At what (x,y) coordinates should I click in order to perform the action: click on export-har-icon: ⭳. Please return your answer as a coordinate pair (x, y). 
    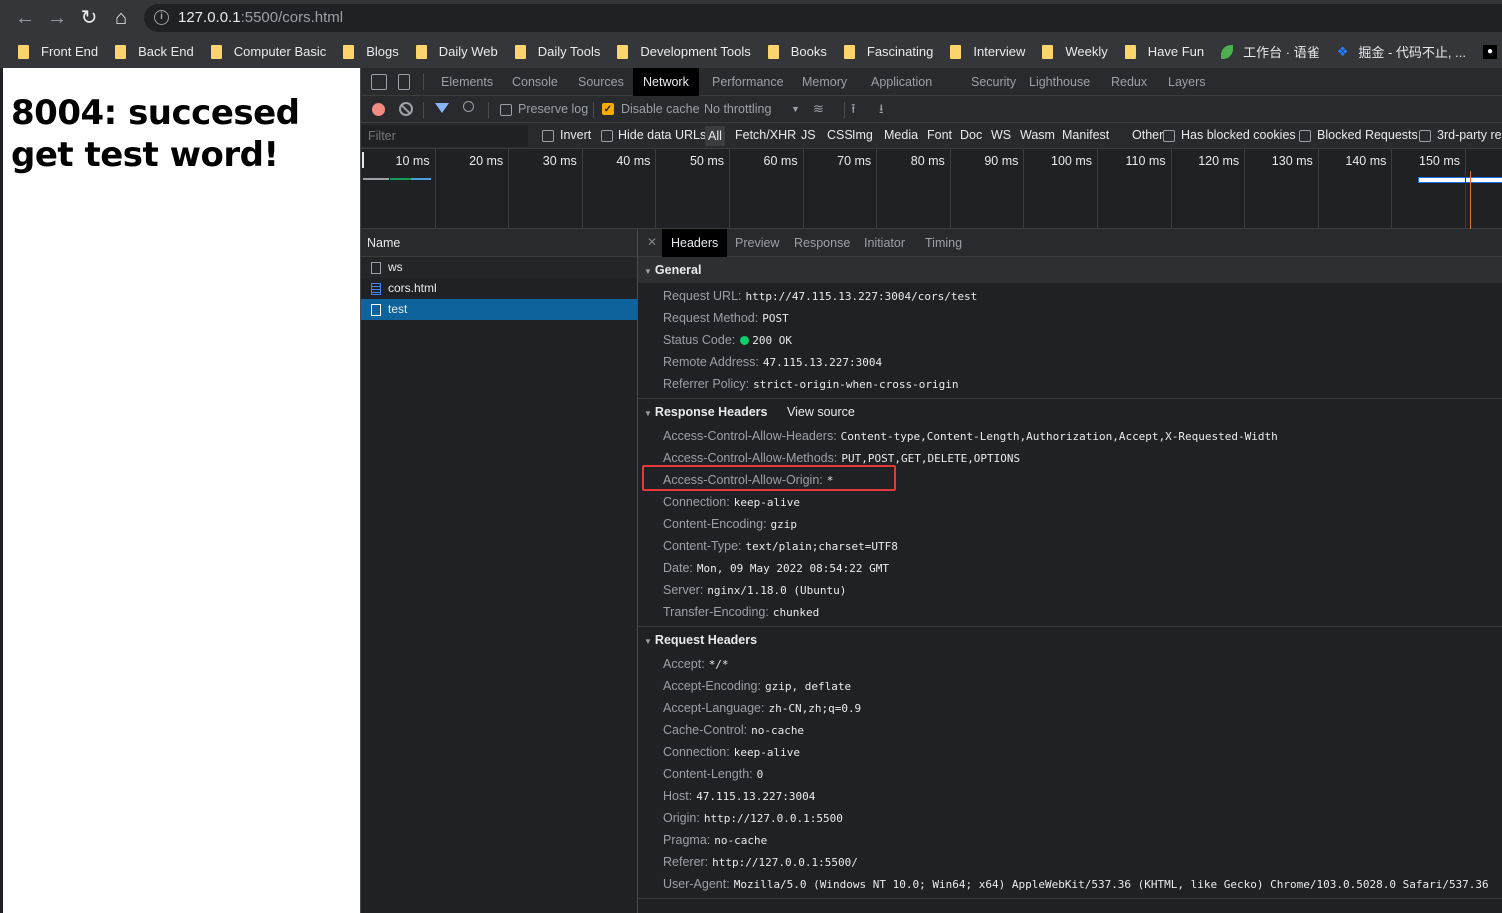
    Looking at the image, I should click on (881, 111).